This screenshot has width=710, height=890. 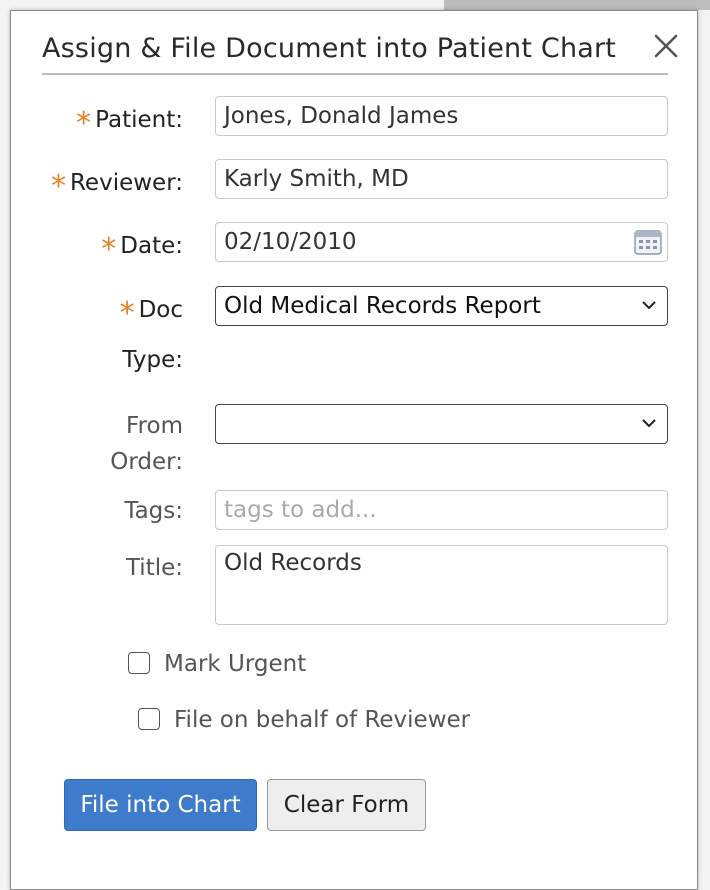 I want to click on doc-type-select: Old Medical Records Report, so click(x=441, y=306).